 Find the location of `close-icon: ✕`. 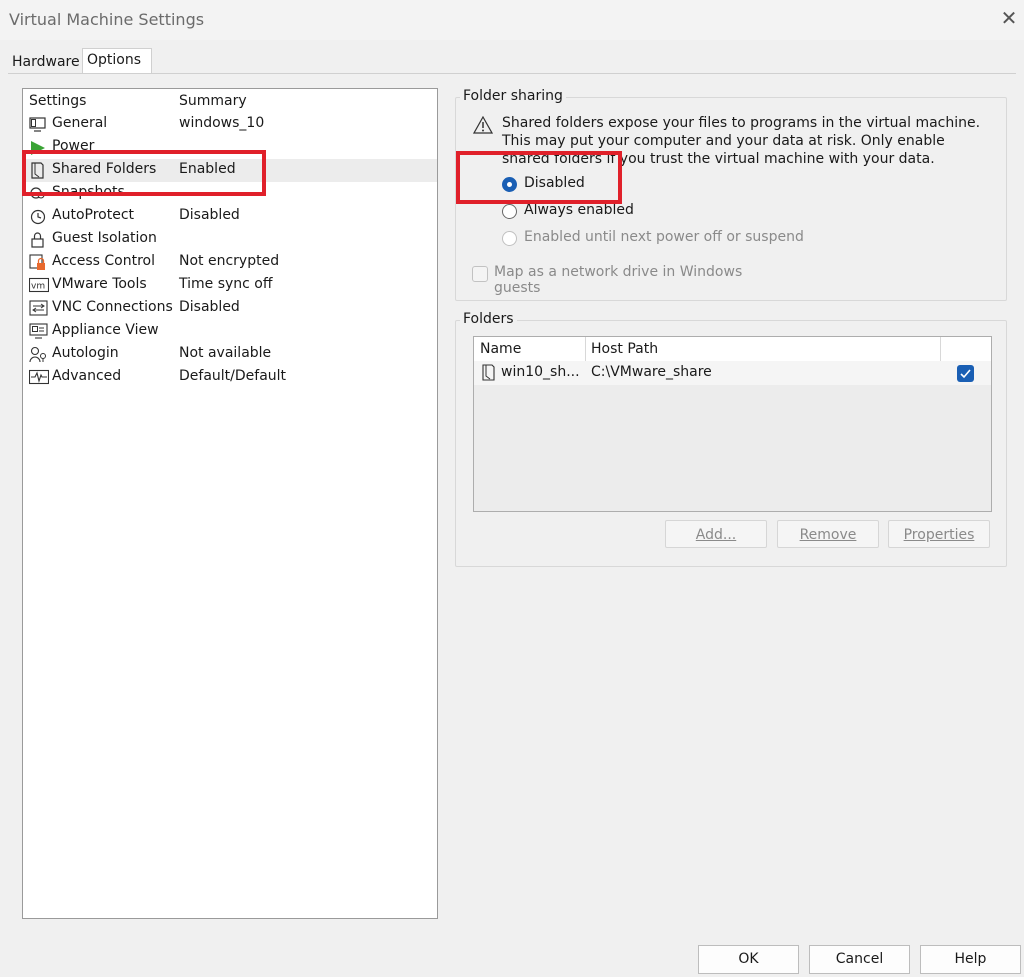

close-icon: ✕ is located at coordinates (1009, 19).